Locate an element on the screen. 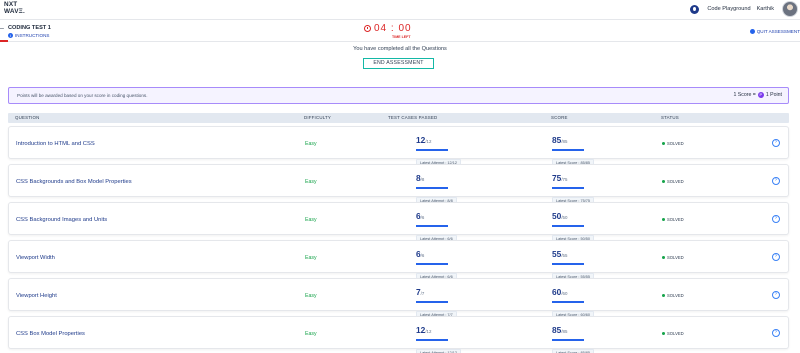  top-bar: NXT WAVΞ. Code Playground Karthik is located at coordinates (400, 9).